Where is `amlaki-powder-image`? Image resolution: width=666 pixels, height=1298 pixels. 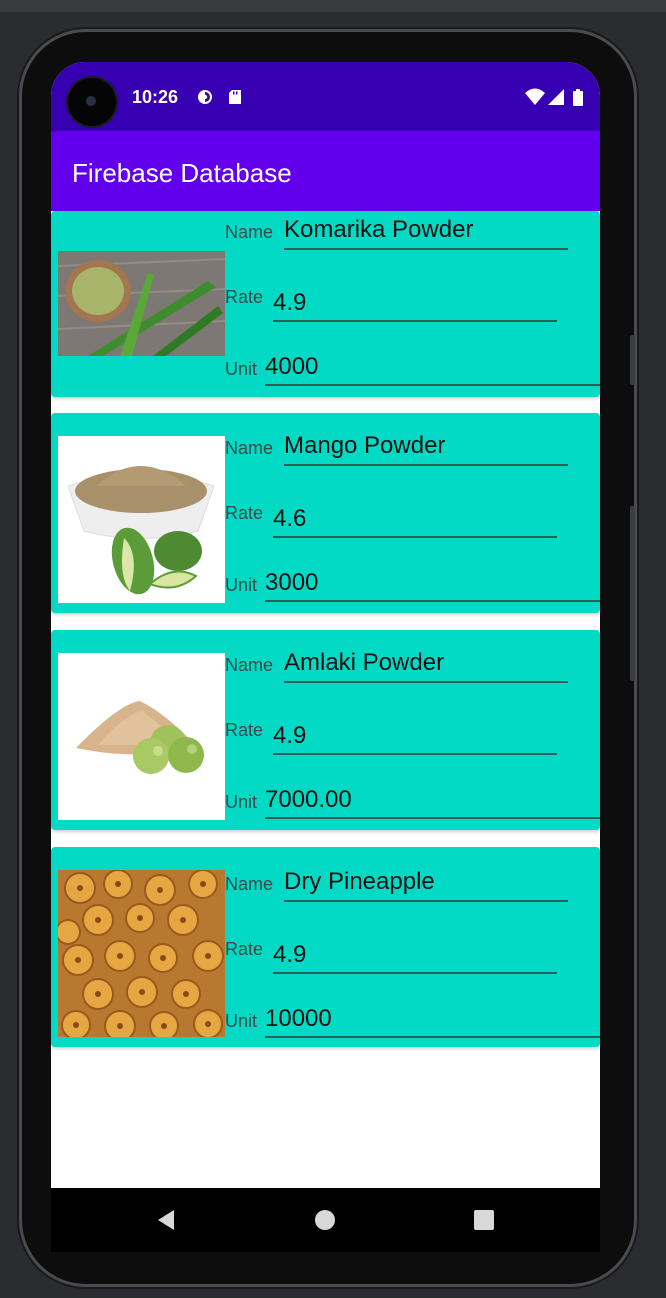 amlaki-powder-image is located at coordinates (141, 736).